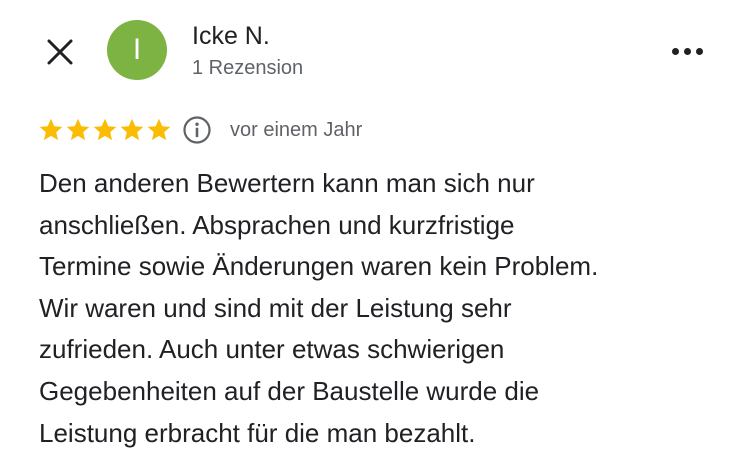 This screenshot has width=750, height=459. What do you see at coordinates (275, 307) in the screenshot?
I see `review-text-line: Wir waren und sind mit der Leistung sehr` at bounding box center [275, 307].